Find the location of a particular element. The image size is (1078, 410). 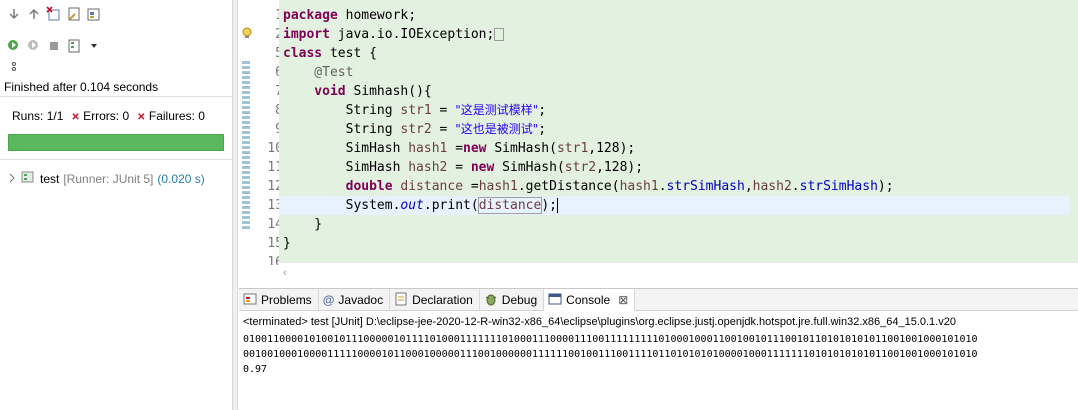

errors-value: 0 is located at coordinates (126, 116).